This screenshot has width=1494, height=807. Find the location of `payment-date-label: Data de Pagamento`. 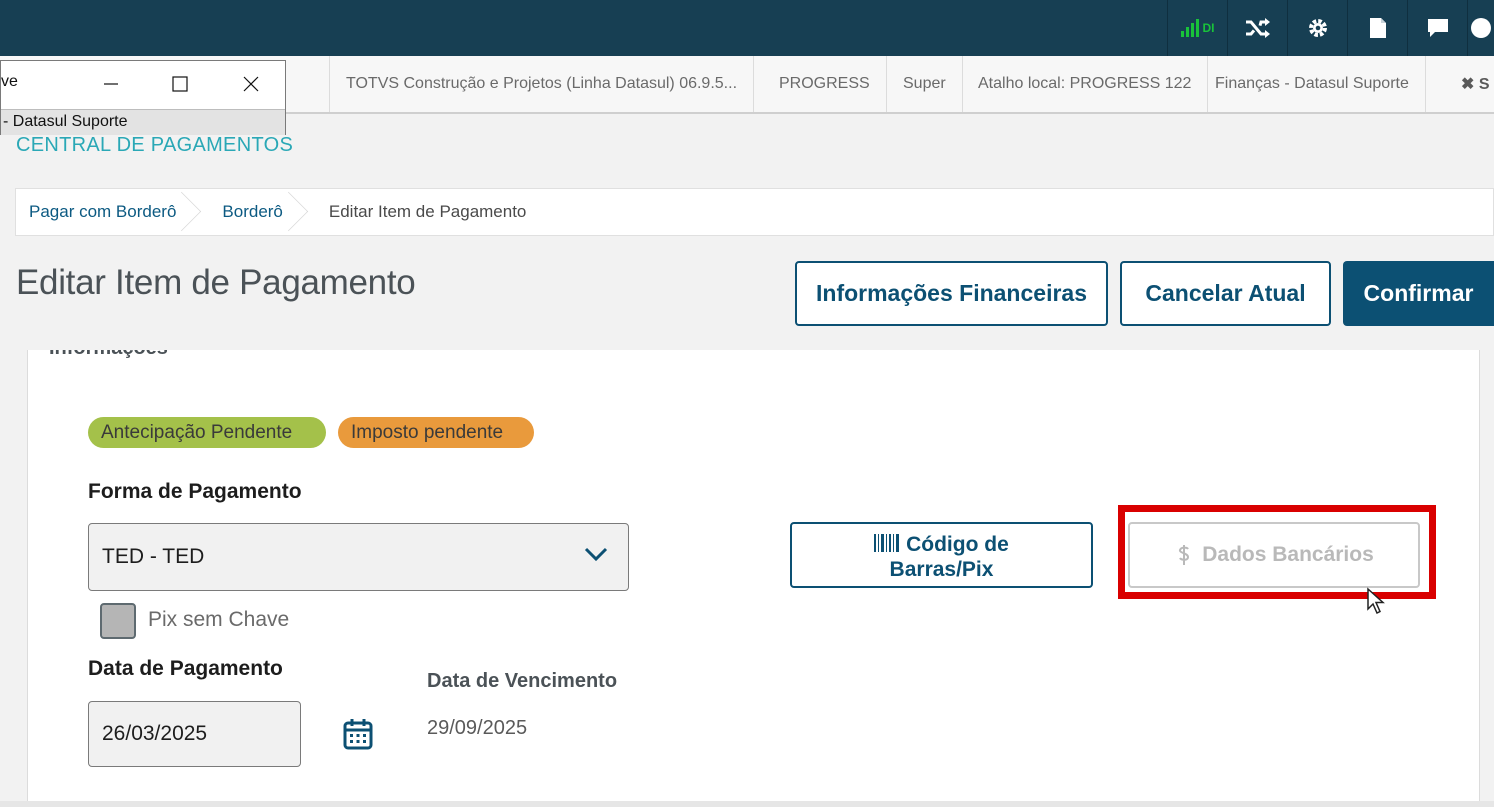

payment-date-label: Data de Pagamento is located at coordinates (185, 668).